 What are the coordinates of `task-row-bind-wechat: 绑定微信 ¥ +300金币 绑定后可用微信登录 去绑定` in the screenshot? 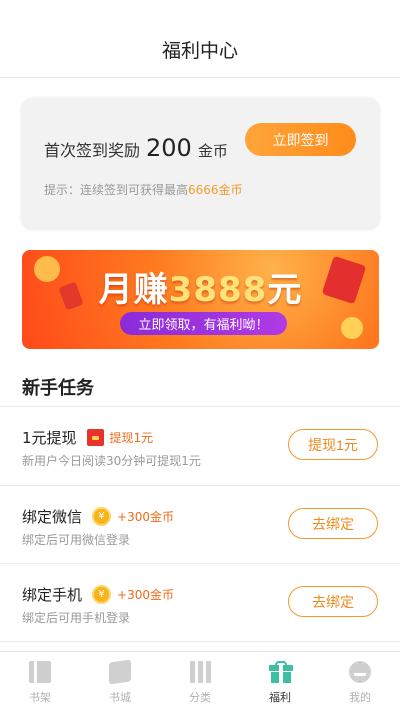 It's located at (200, 525).